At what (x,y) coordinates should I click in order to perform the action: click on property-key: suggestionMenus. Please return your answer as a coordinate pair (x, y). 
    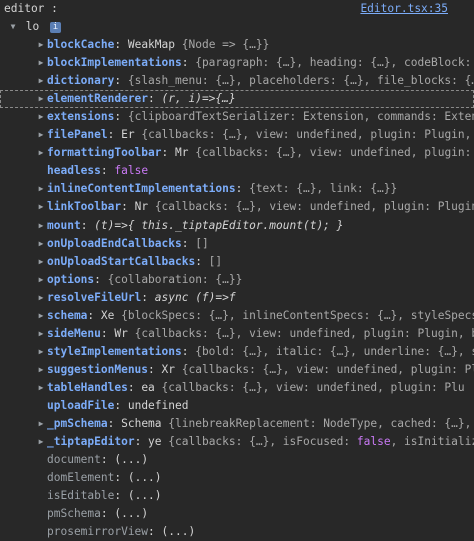
    Looking at the image, I should click on (98, 369).